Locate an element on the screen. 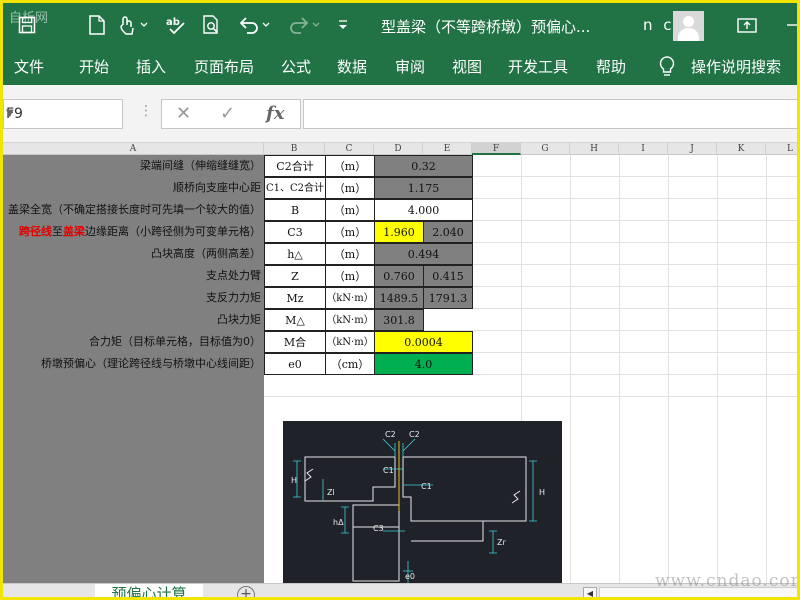 The width and height of the screenshot is (800, 600). redo-icon is located at coordinates (305, 25).